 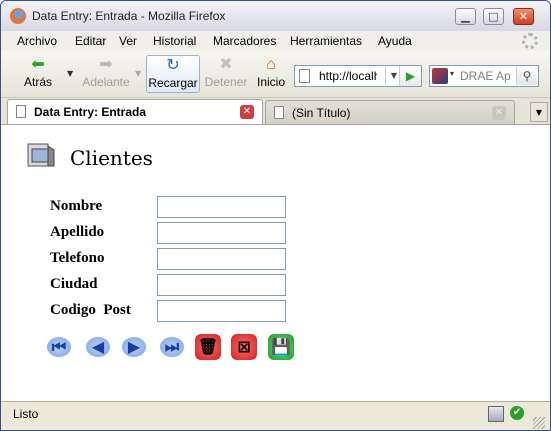 What do you see at coordinates (76, 206) in the screenshot?
I see `nombre-label: Nombre` at bounding box center [76, 206].